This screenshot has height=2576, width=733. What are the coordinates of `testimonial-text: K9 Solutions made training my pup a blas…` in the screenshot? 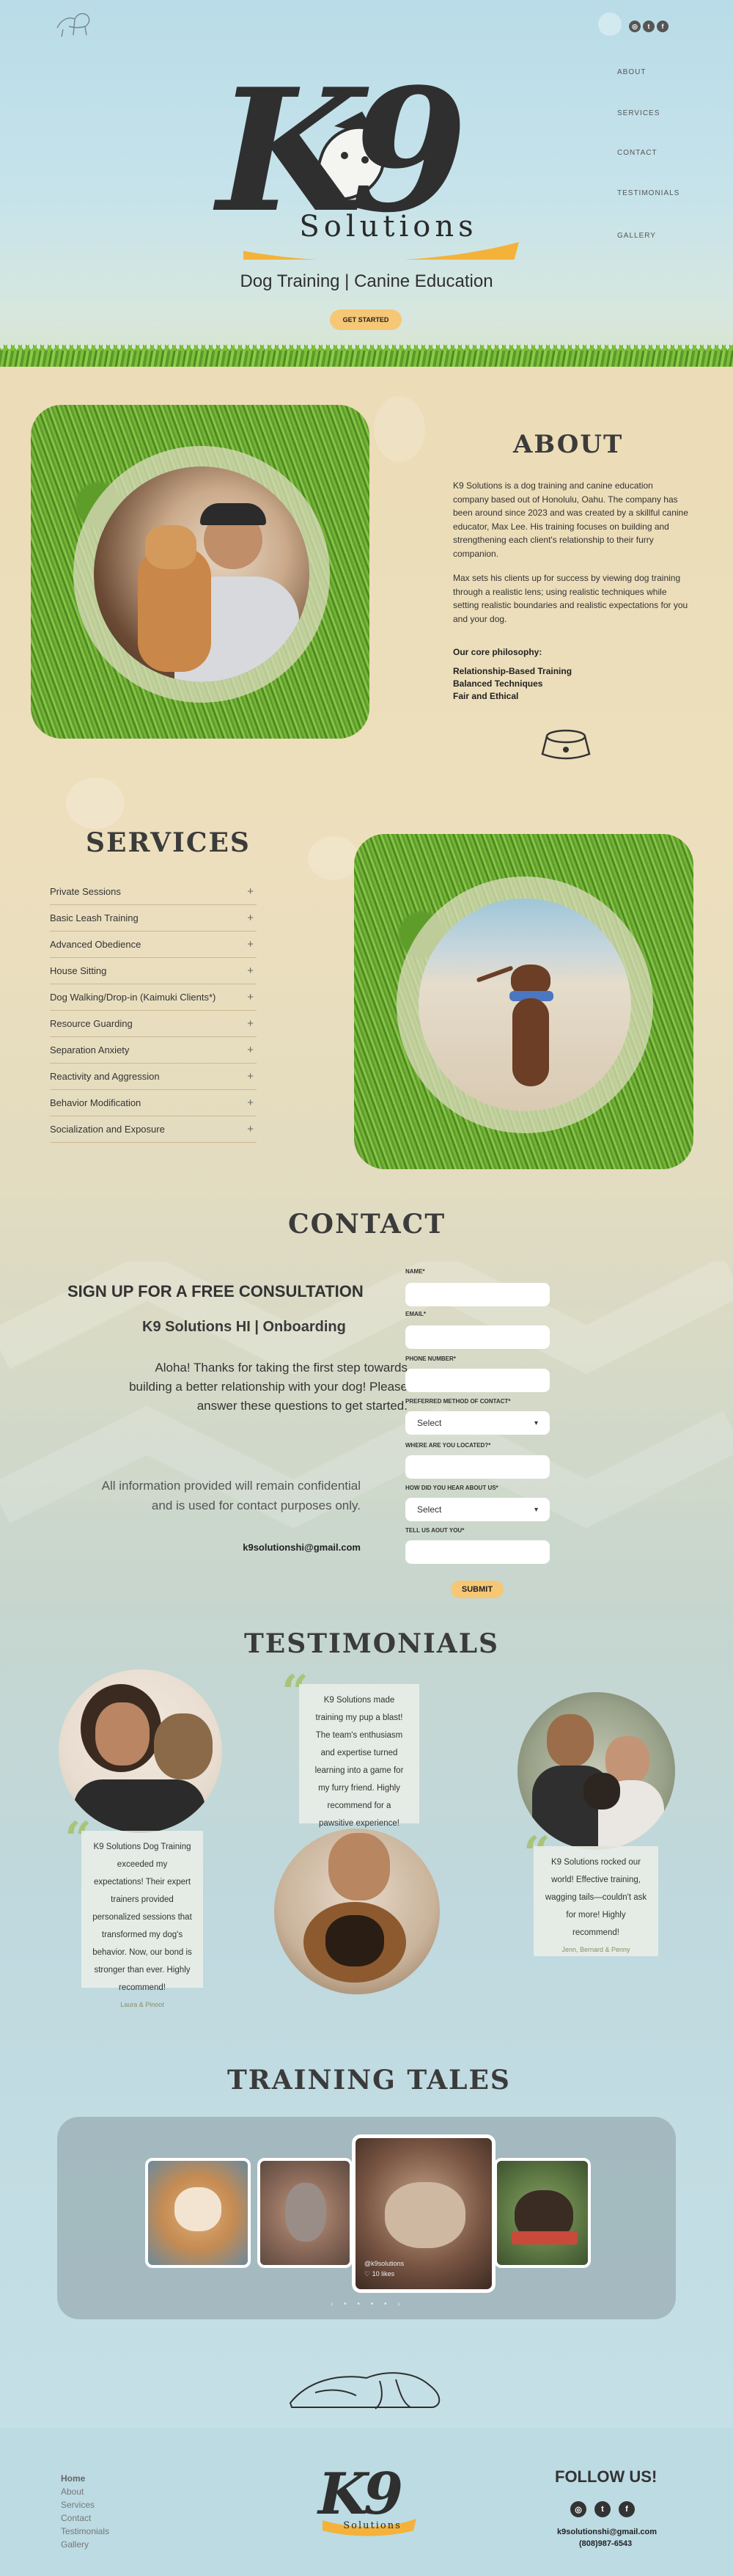 It's located at (359, 1762).